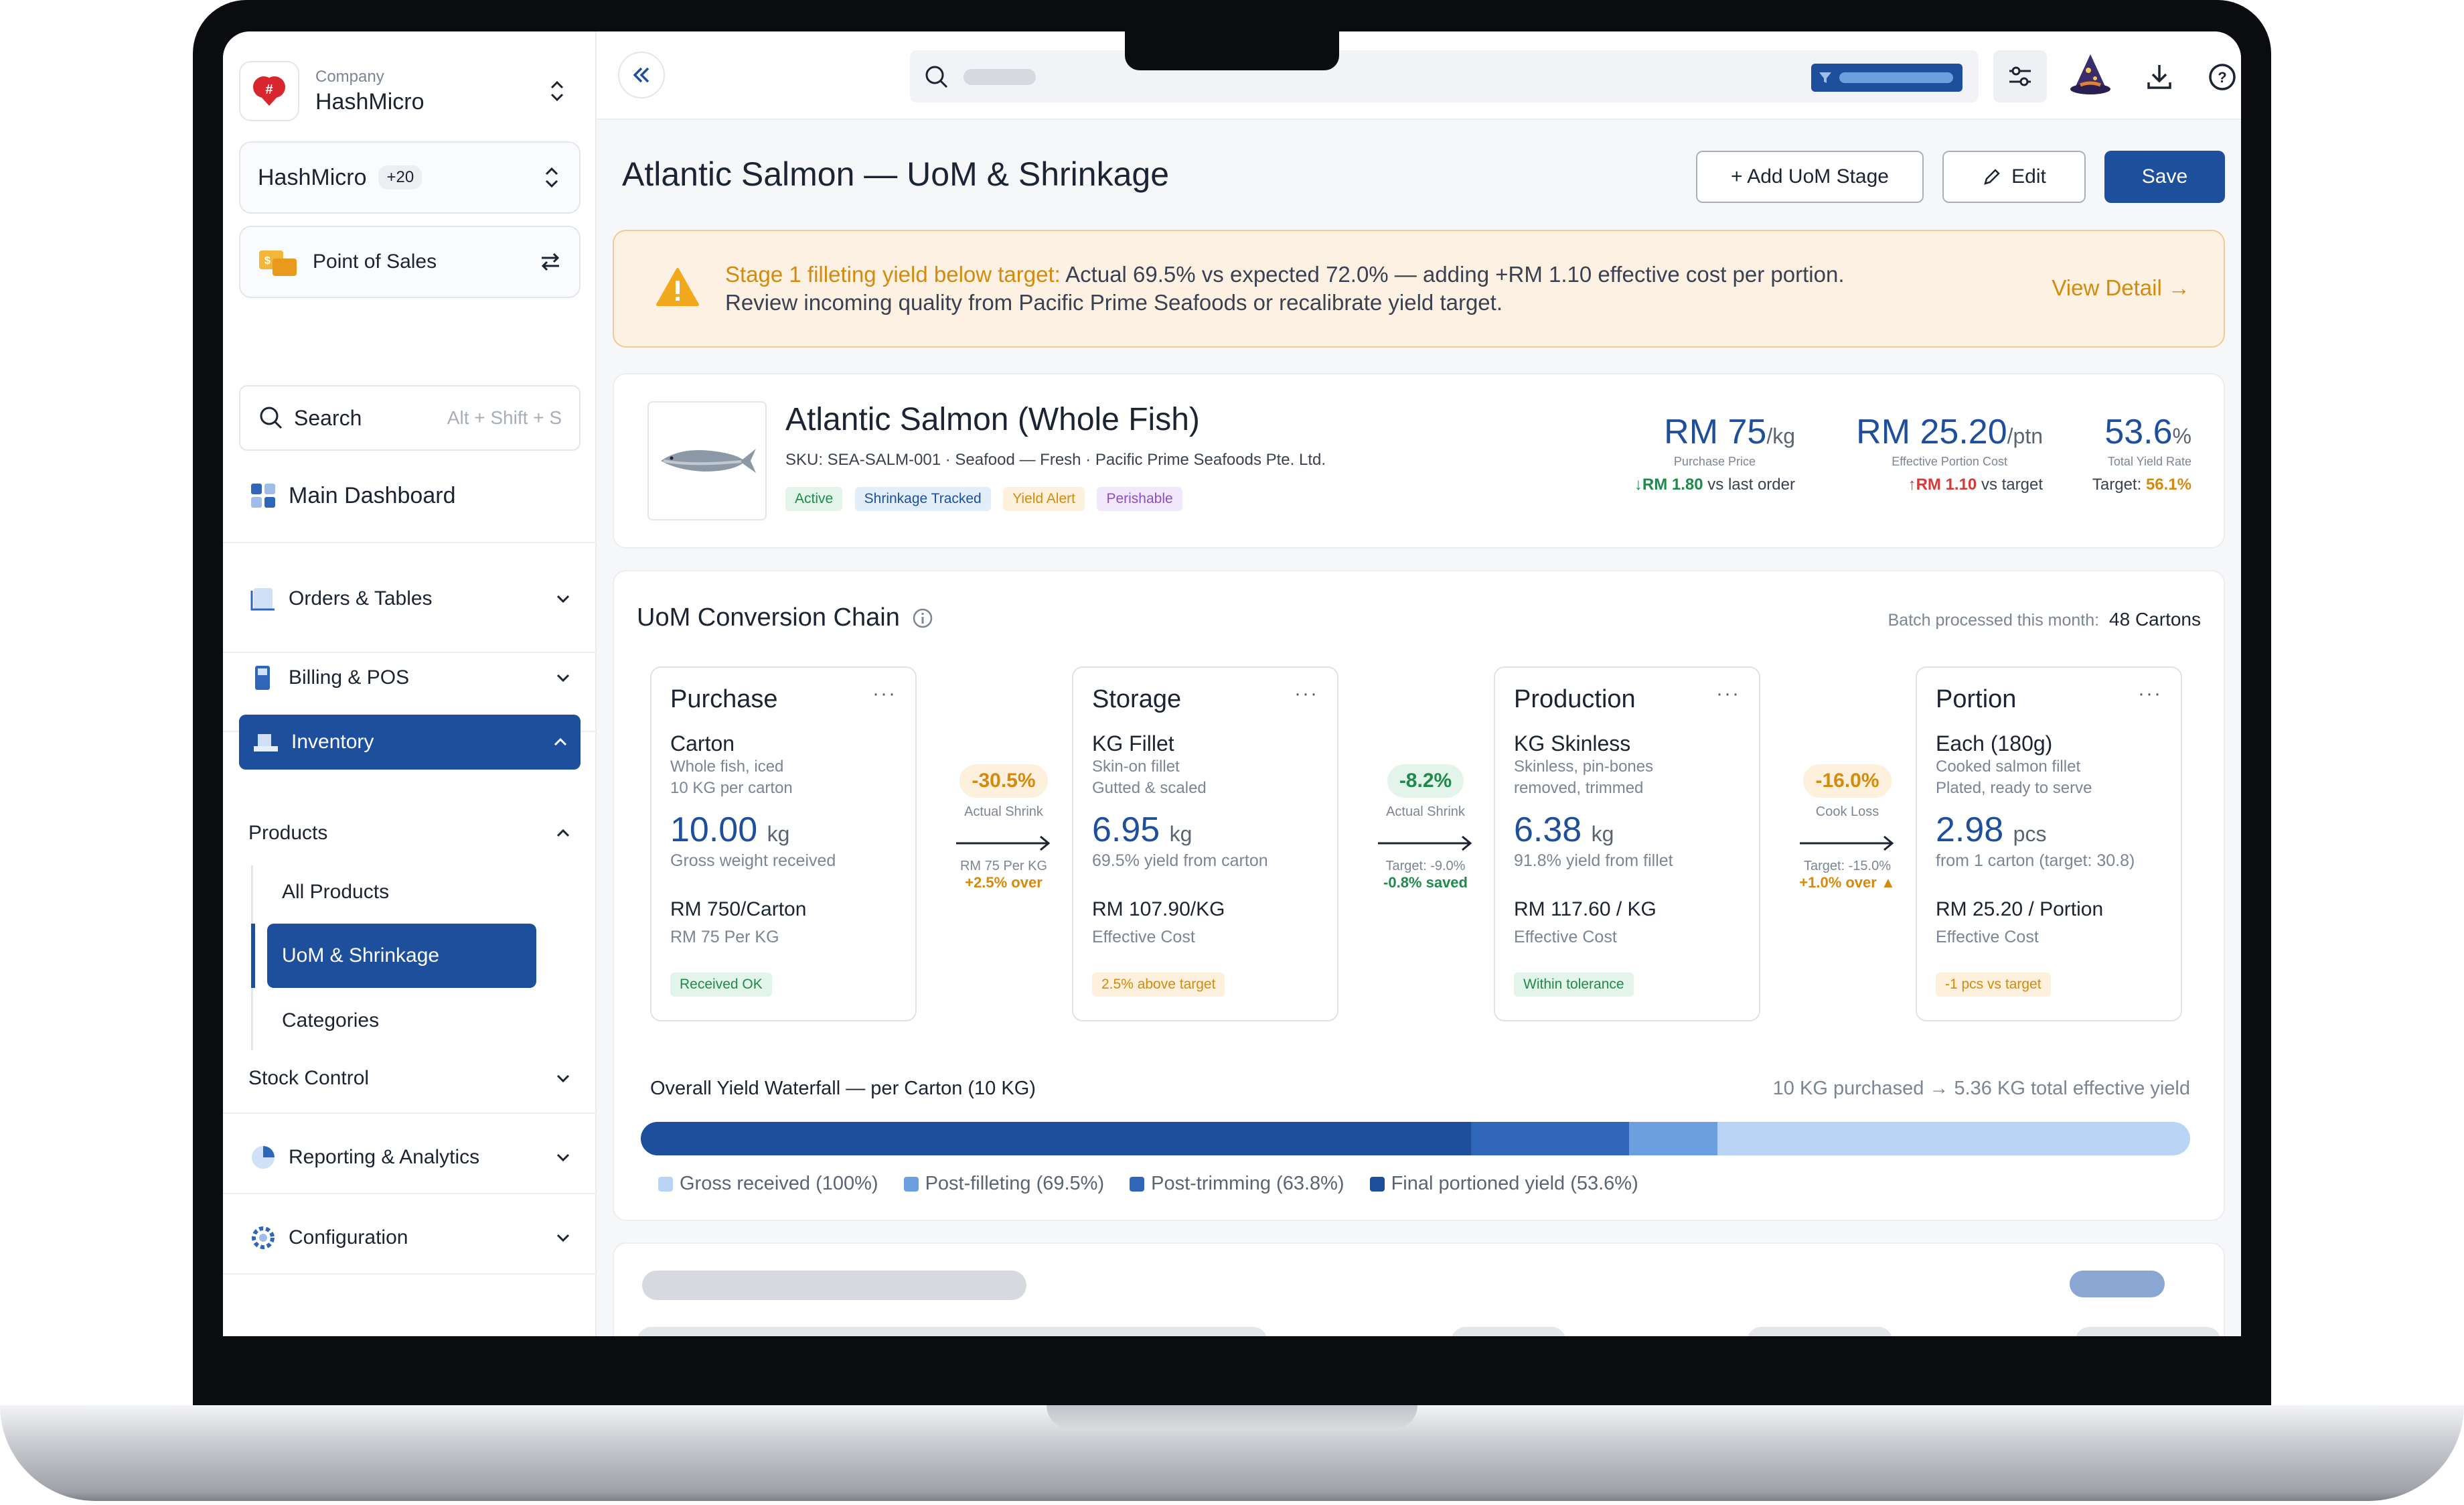 This screenshot has height=1505, width=2464. I want to click on download-icon, so click(2159, 77).